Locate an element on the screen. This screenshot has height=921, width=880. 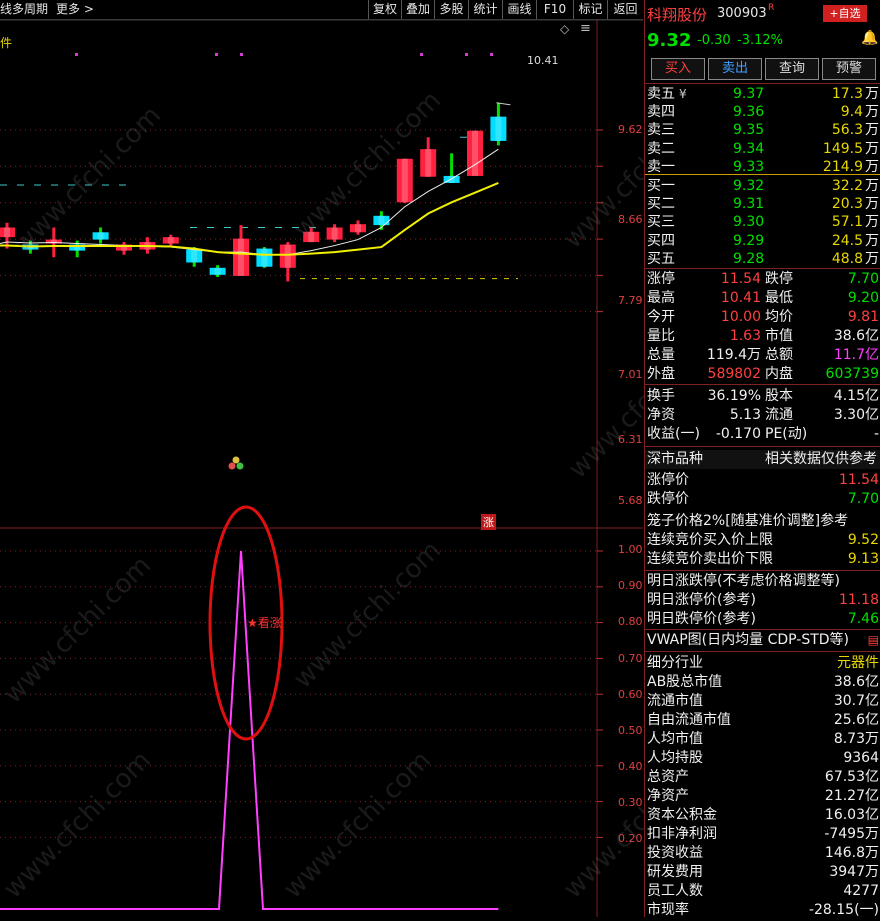
query-button: 查询 is located at coordinates (792, 69).